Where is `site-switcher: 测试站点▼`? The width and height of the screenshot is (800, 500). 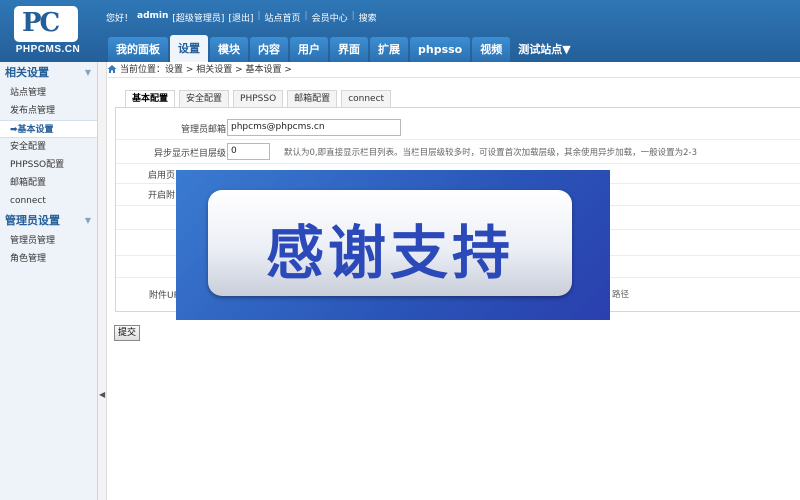
site-switcher: 测试站点▼ is located at coordinates (544, 49).